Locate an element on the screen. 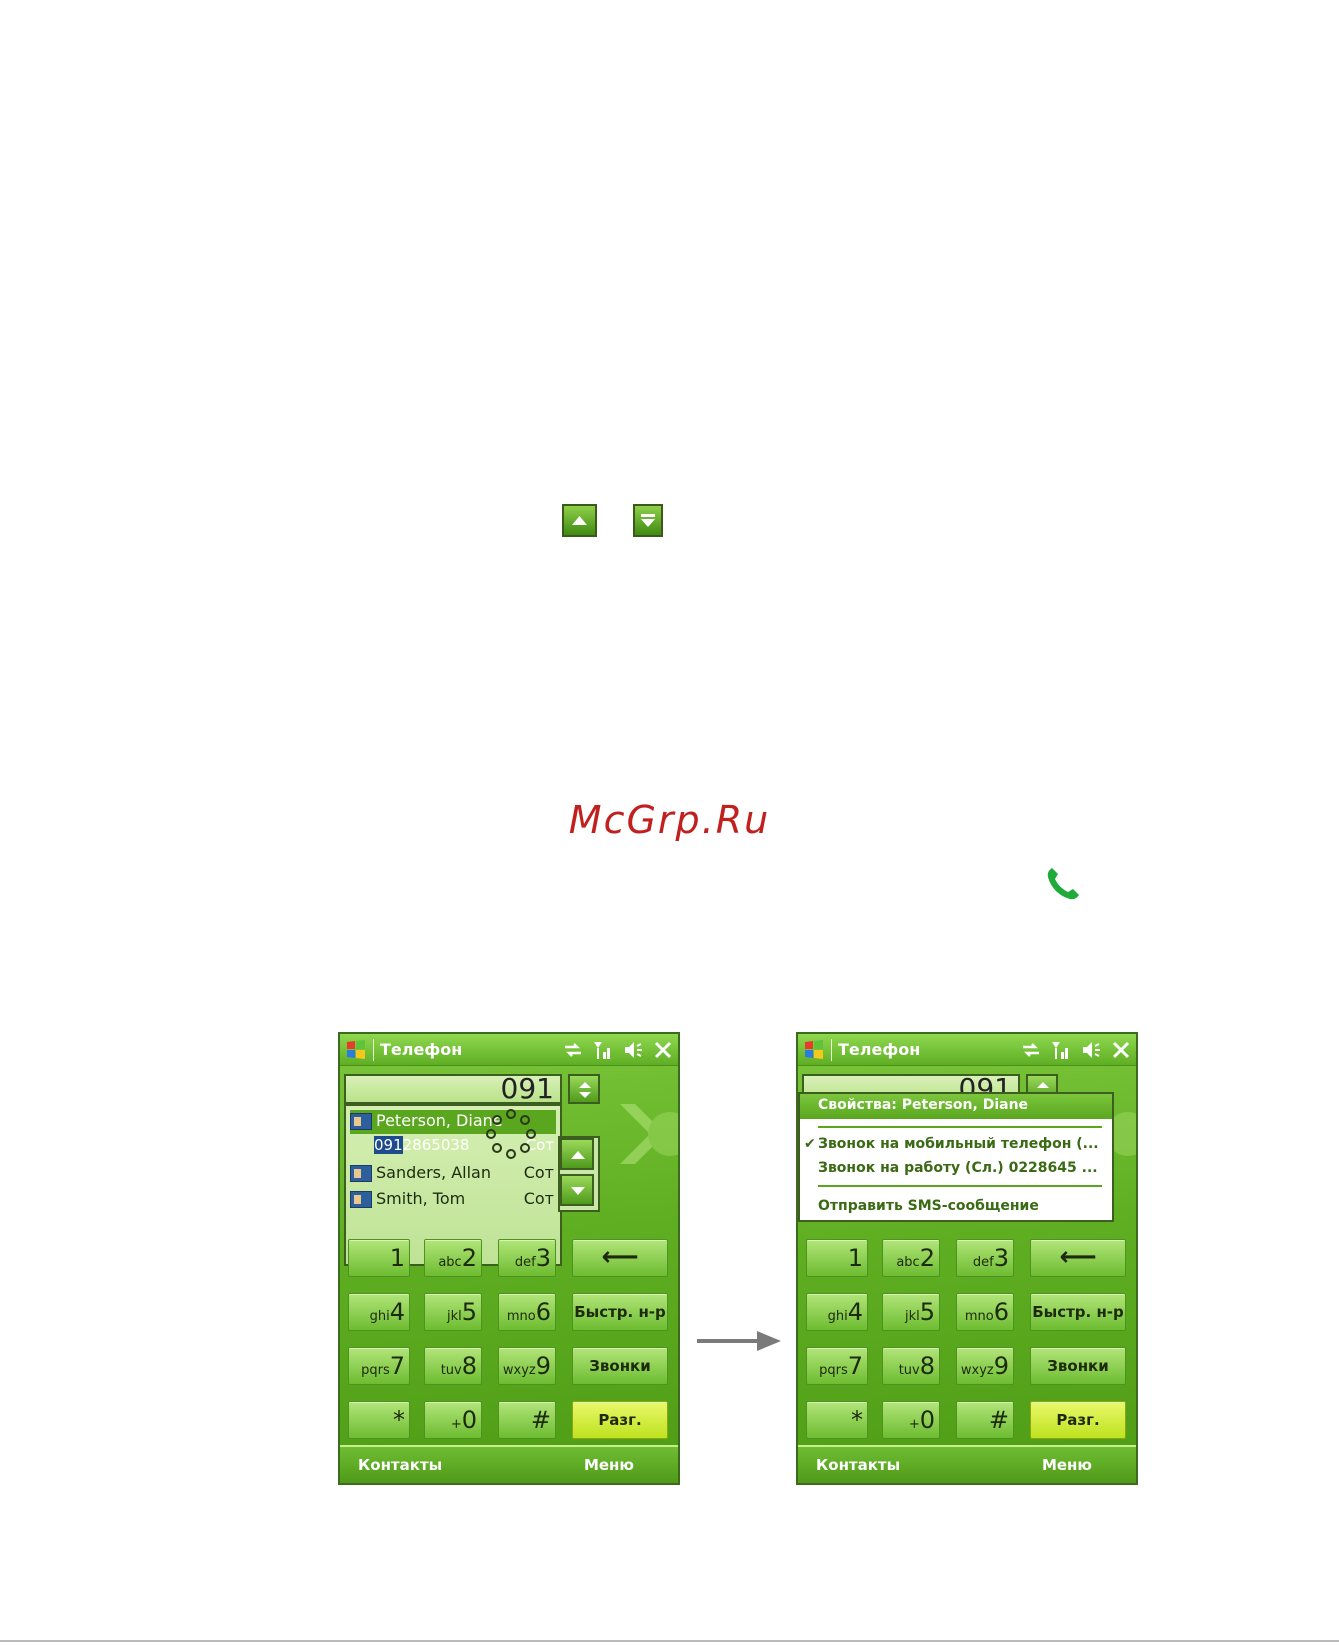 Image resolution: width=1339 pixels, height=1645 pixels. scroll-down-icon is located at coordinates (648, 520).